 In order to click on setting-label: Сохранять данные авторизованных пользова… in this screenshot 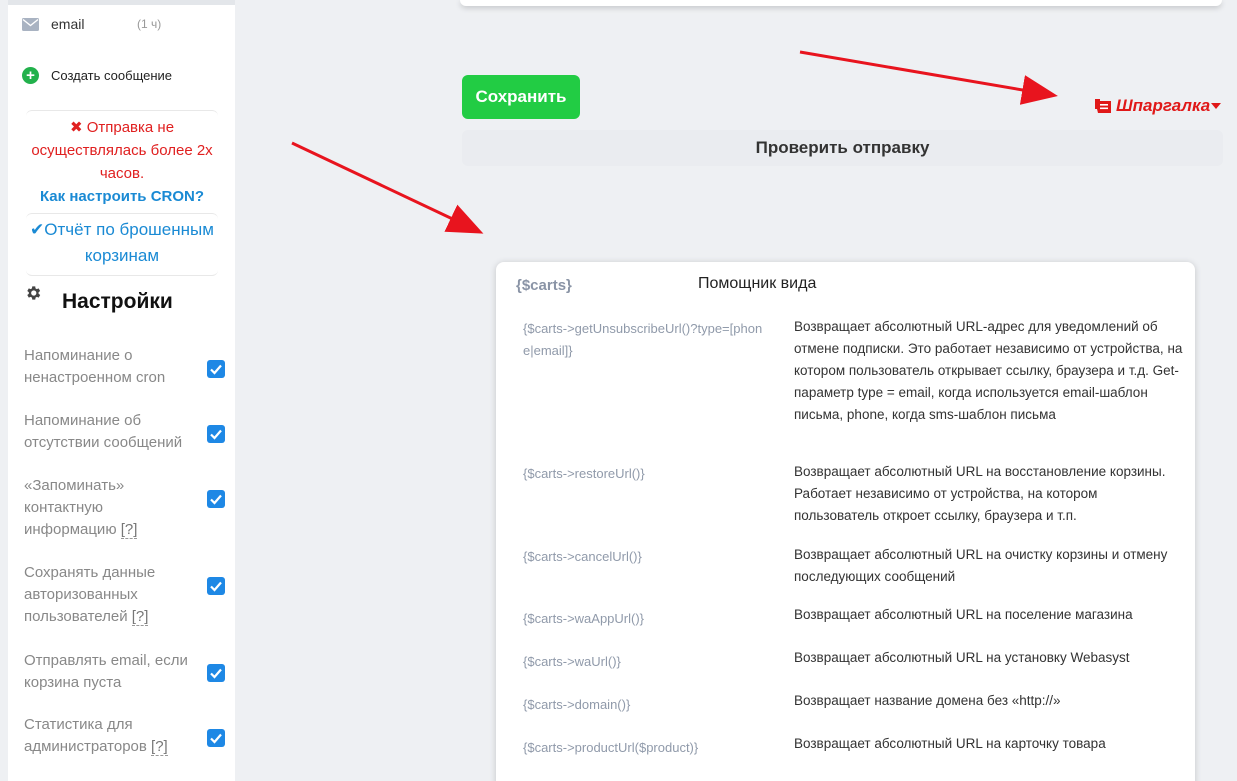, I will do `click(90, 595)`.